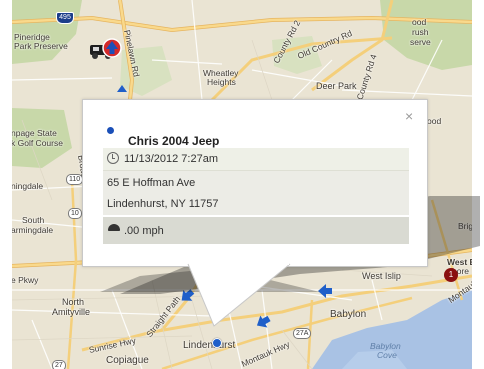  Describe the element at coordinates (163, 204) in the screenshot. I see `address-line-2: Lindenhurst, NY 11757` at that location.